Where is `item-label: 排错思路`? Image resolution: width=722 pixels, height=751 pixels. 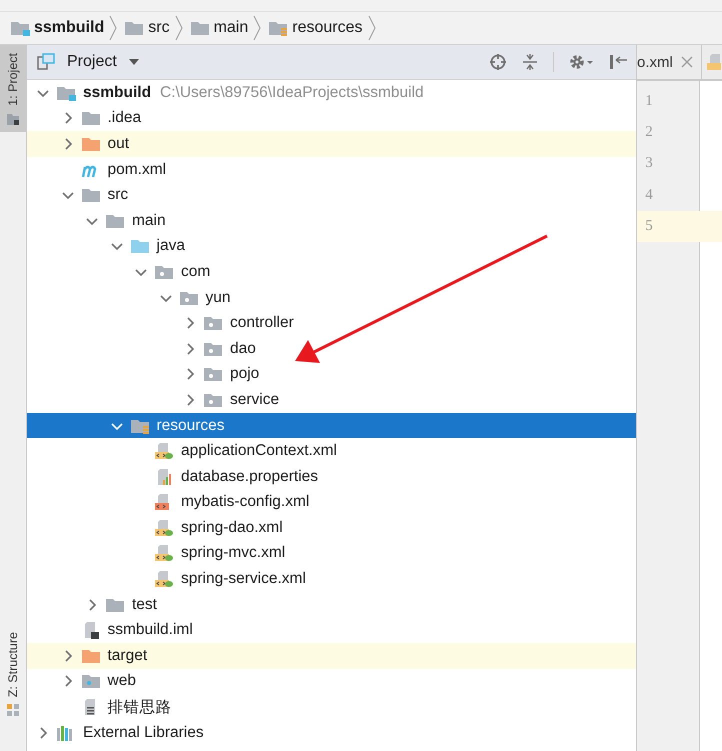
item-label: 排错思路 is located at coordinates (140, 708).